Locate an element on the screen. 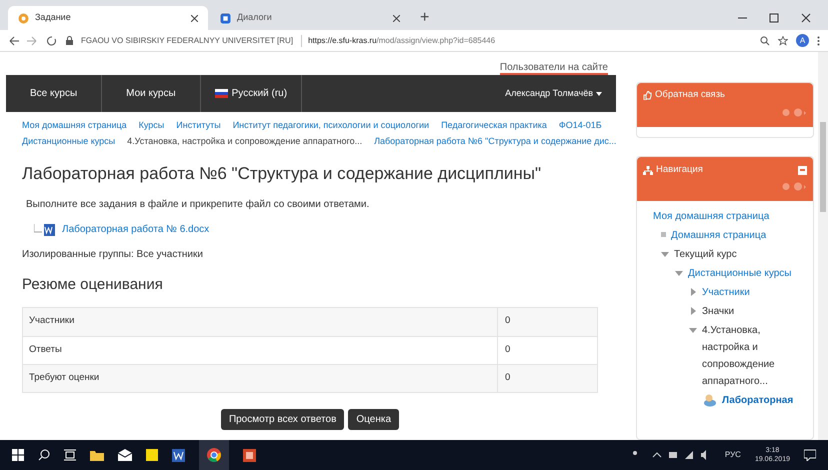  site-identity: FGAOU VO SIBIRSKIY FEDERALNYY UNIVERSITET [RU] is located at coordinates (187, 40).